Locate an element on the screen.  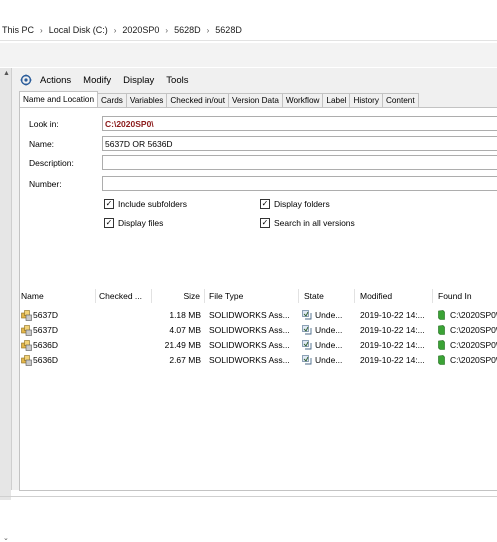
tab-content: Content is located at coordinates (400, 100).